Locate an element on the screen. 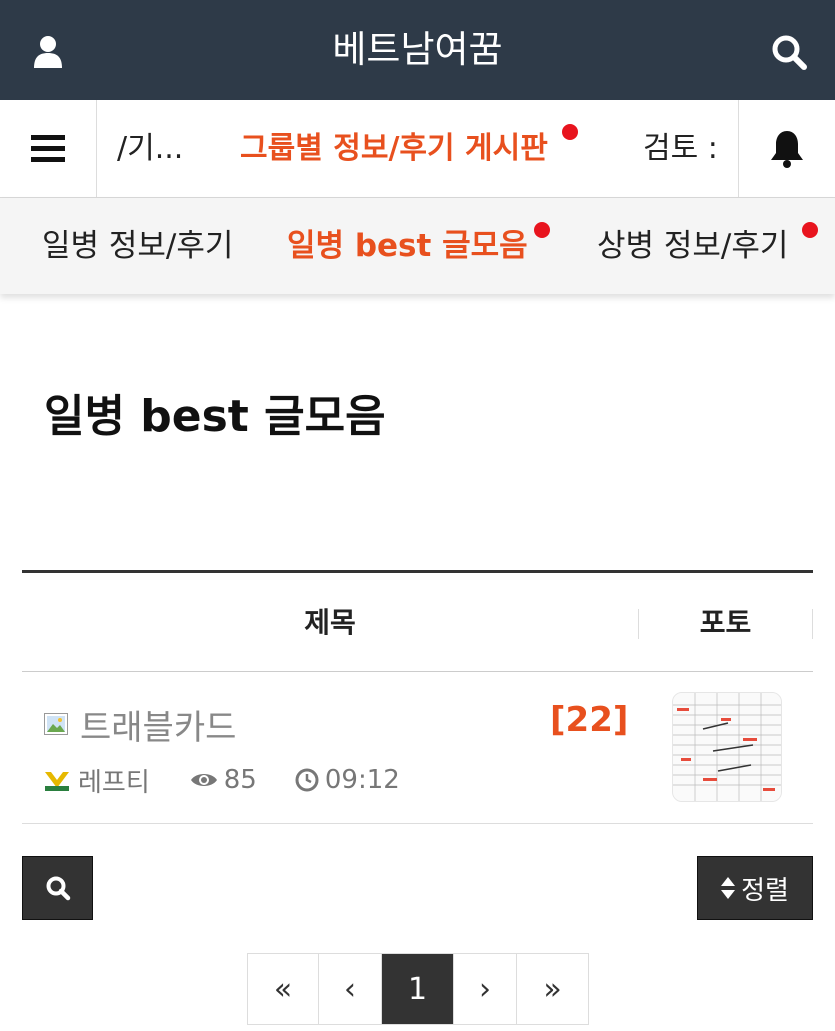 The height and width of the screenshot is (1031, 835). page-current: 1 is located at coordinates (418, 989).